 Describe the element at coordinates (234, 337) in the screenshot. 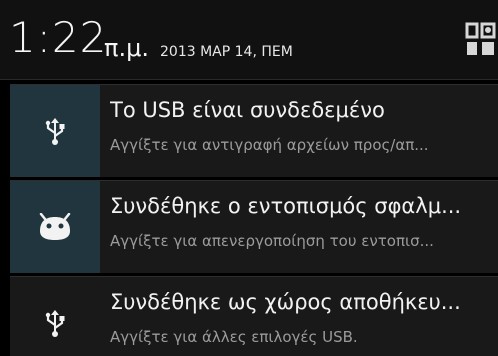

I see `notification-text: Αγγίξτε για άλλες επιλογές USB.` at that location.